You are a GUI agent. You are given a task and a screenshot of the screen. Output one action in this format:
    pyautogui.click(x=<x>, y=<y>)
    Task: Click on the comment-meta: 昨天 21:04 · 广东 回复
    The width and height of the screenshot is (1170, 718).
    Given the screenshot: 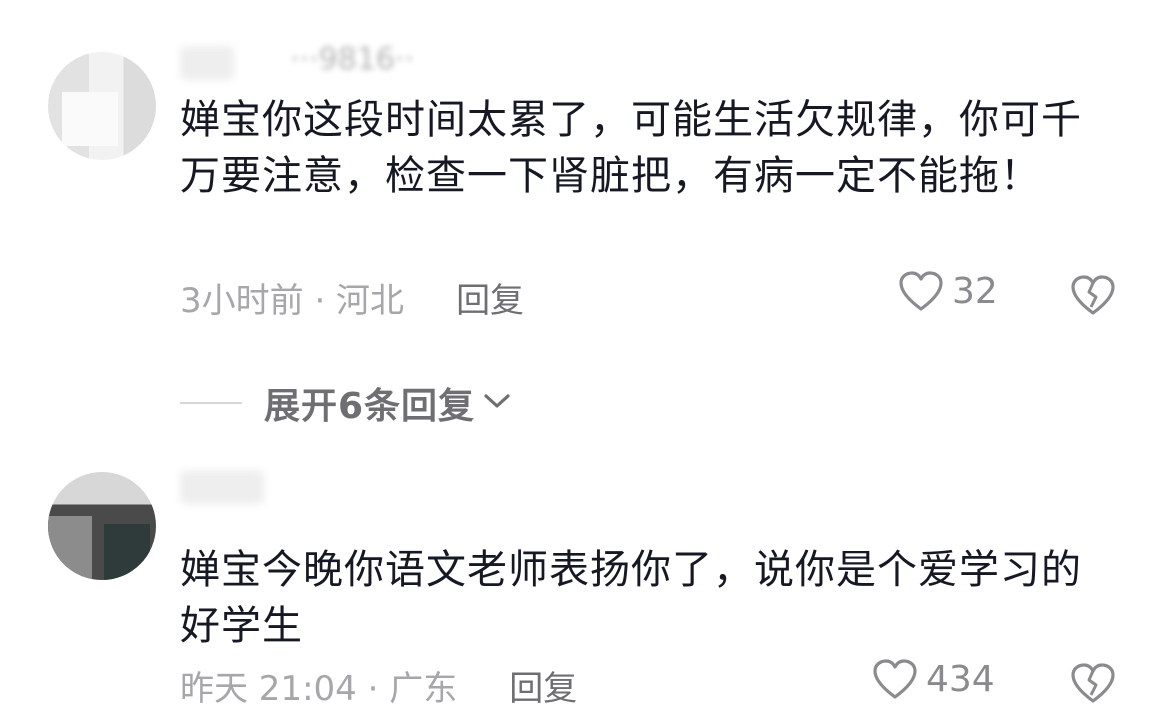 What is the action you would take?
    pyautogui.click(x=378, y=685)
    